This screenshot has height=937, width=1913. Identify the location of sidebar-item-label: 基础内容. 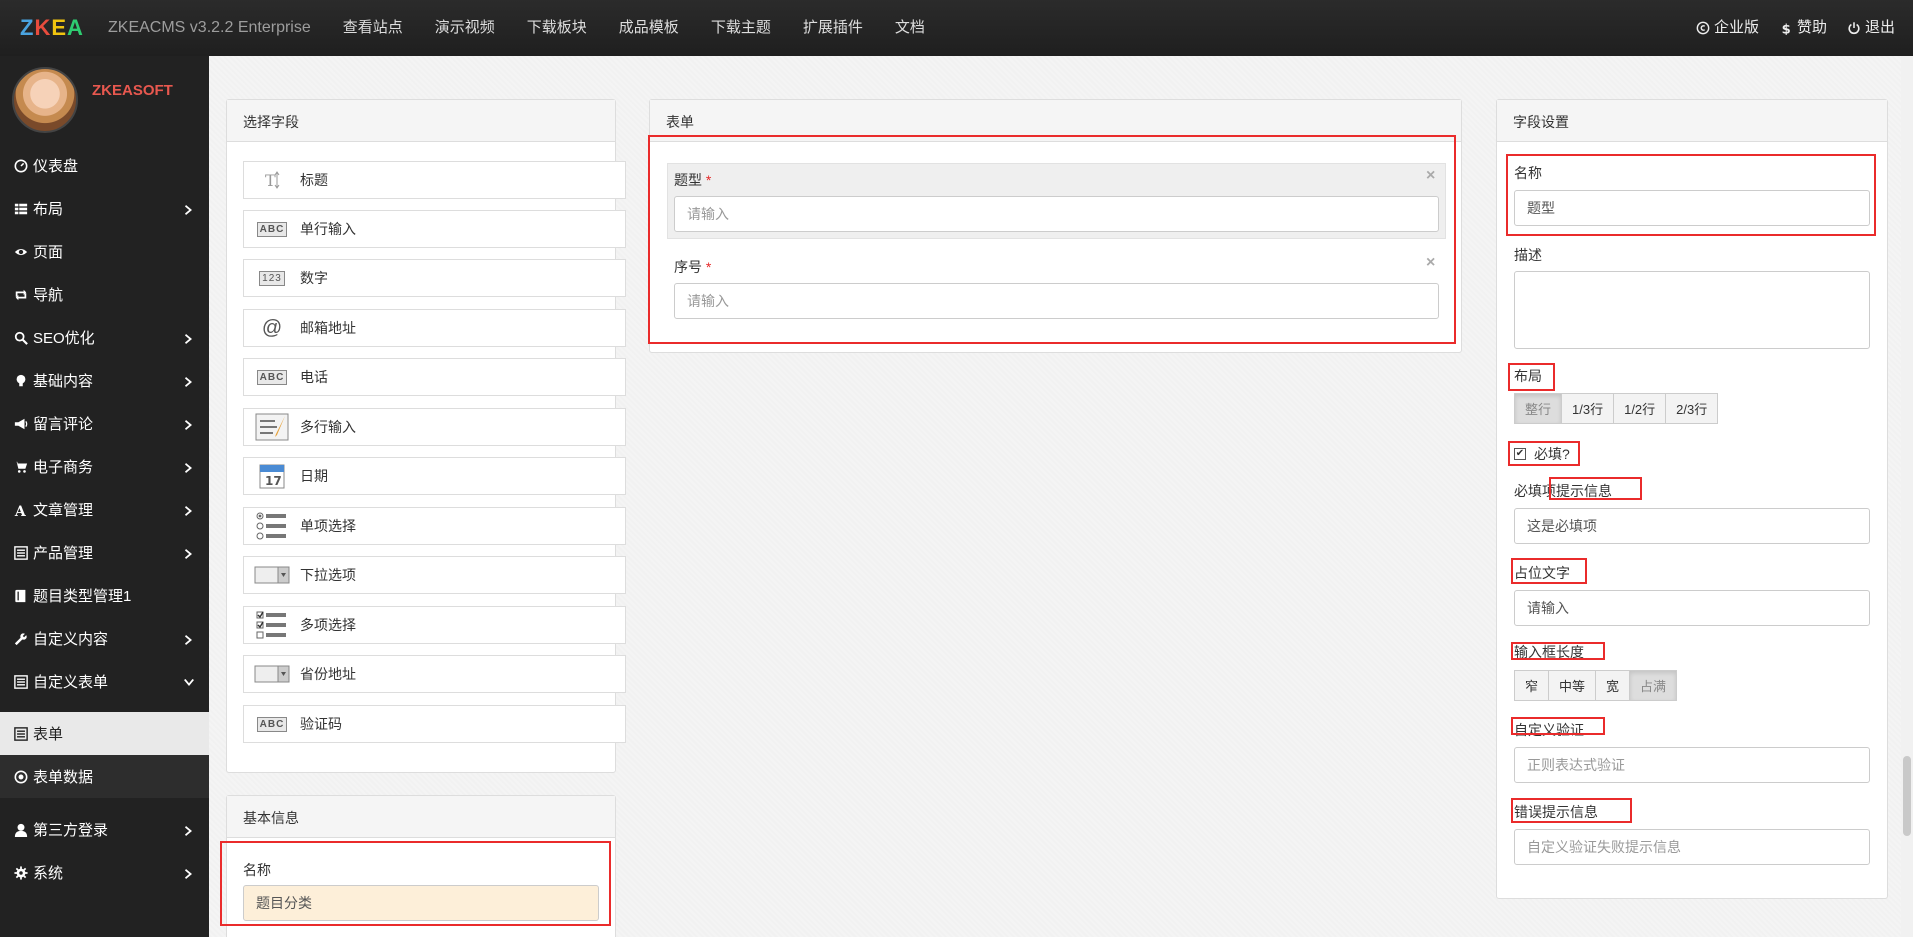
(63, 381).